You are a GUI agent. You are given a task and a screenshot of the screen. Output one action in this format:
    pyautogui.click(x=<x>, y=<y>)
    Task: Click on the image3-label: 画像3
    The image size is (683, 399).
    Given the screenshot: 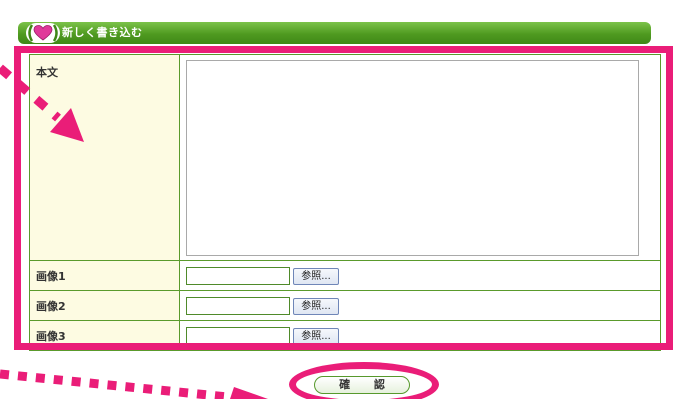 What is the action you would take?
    pyautogui.click(x=104, y=335)
    